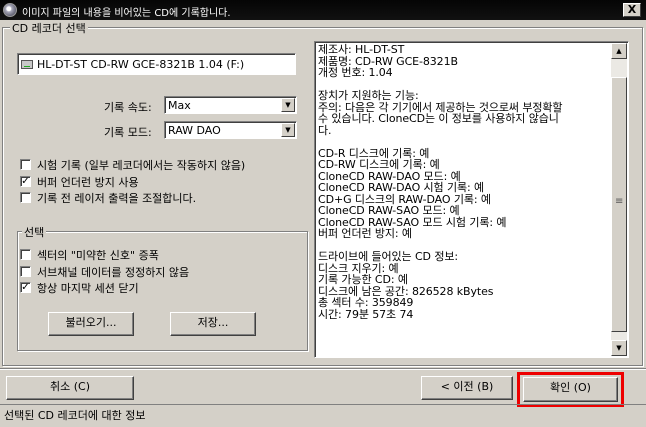  Describe the element at coordinates (323, 369) in the screenshot. I see `bottom-separator` at that location.